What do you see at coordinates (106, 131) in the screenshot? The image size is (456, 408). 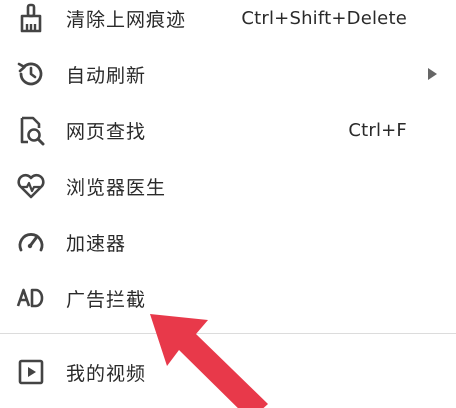 I see `menu-item-label: 网页查找` at bounding box center [106, 131].